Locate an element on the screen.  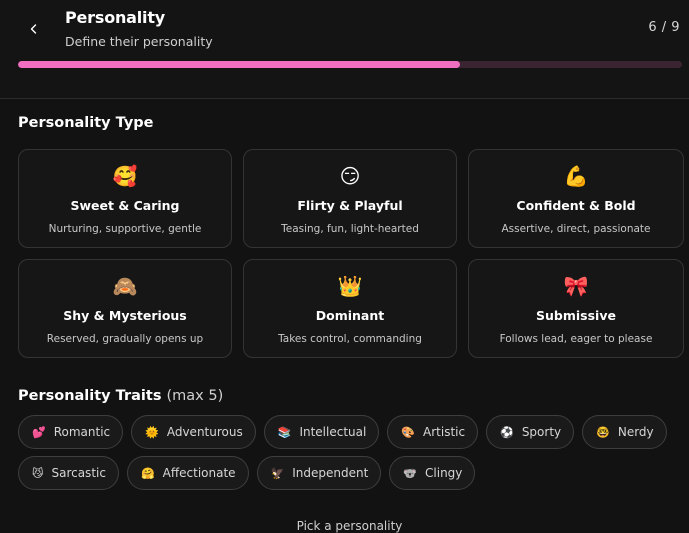
type-card-desc: Reserved, gradually opens up is located at coordinates (125, 339).